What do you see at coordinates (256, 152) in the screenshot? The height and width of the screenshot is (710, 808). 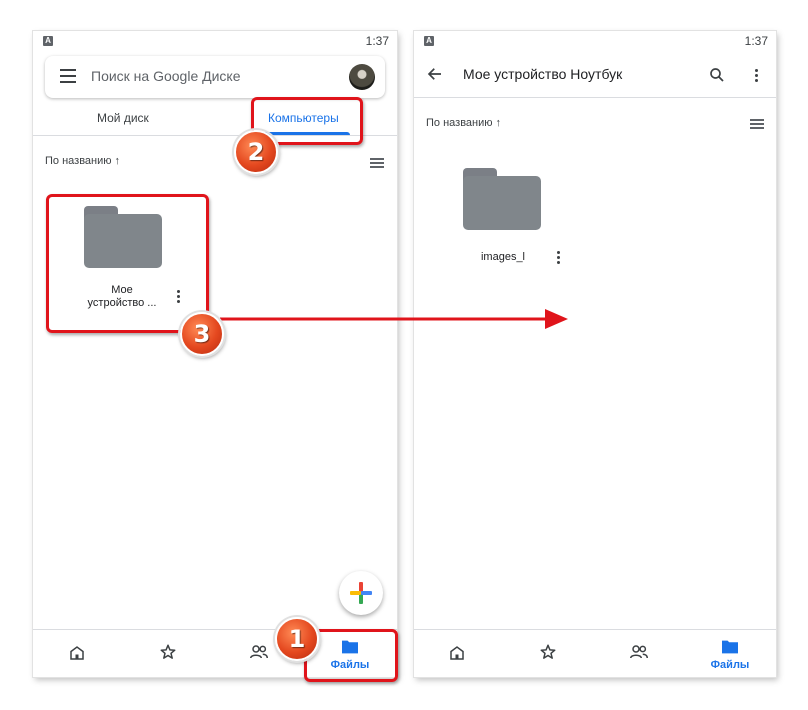 I see `step-badge-2: 2` at bounding box center [256, 152].